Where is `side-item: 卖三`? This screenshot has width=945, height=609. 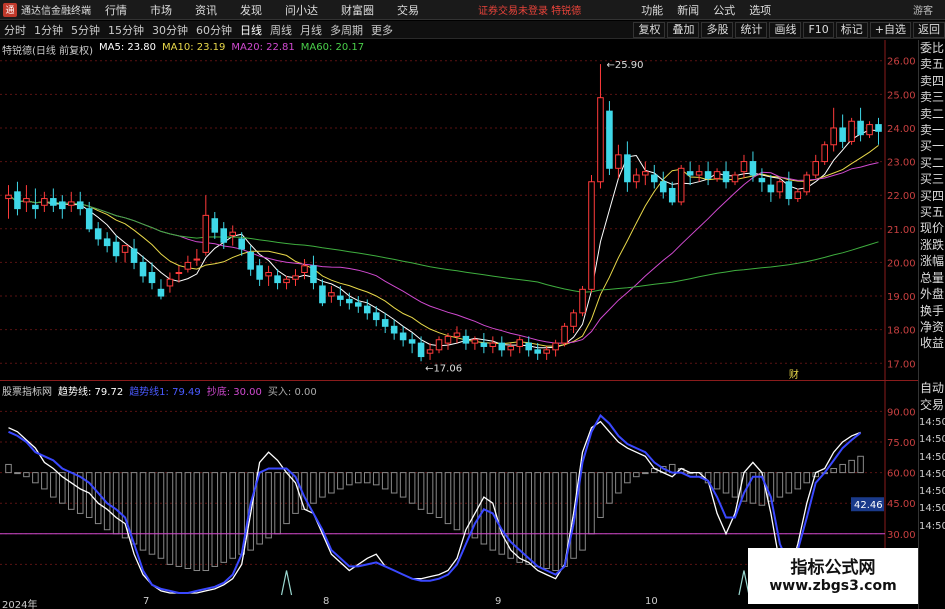
side-item: 卖三 is located at coordinates (932, 97).